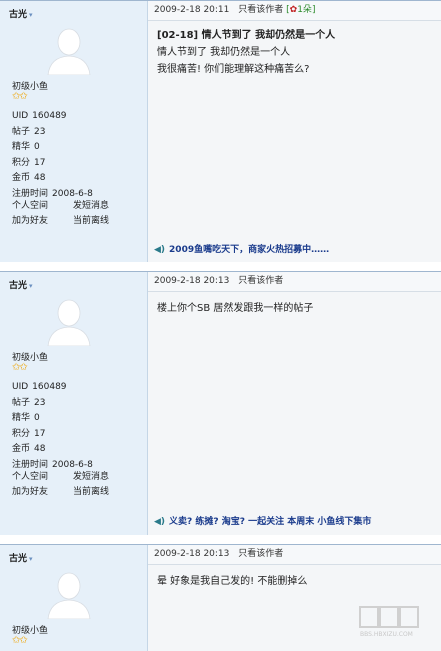  What do you see at coordinates (386, 634) in the screenshot?
I see `watermark-text: BBS.HBXIZU.COM` at bounding box center [386, 634].